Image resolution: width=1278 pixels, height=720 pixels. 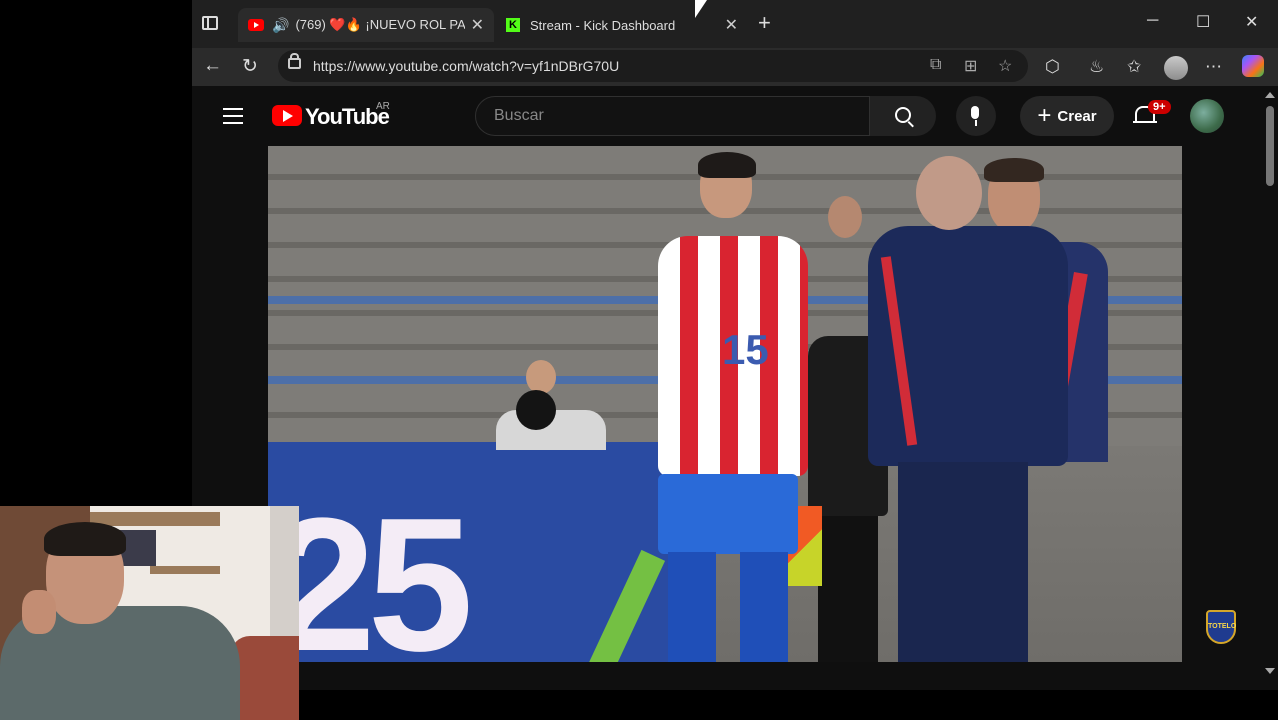 I want to click on youtube-logo-icon, so click(x=287, y=115).